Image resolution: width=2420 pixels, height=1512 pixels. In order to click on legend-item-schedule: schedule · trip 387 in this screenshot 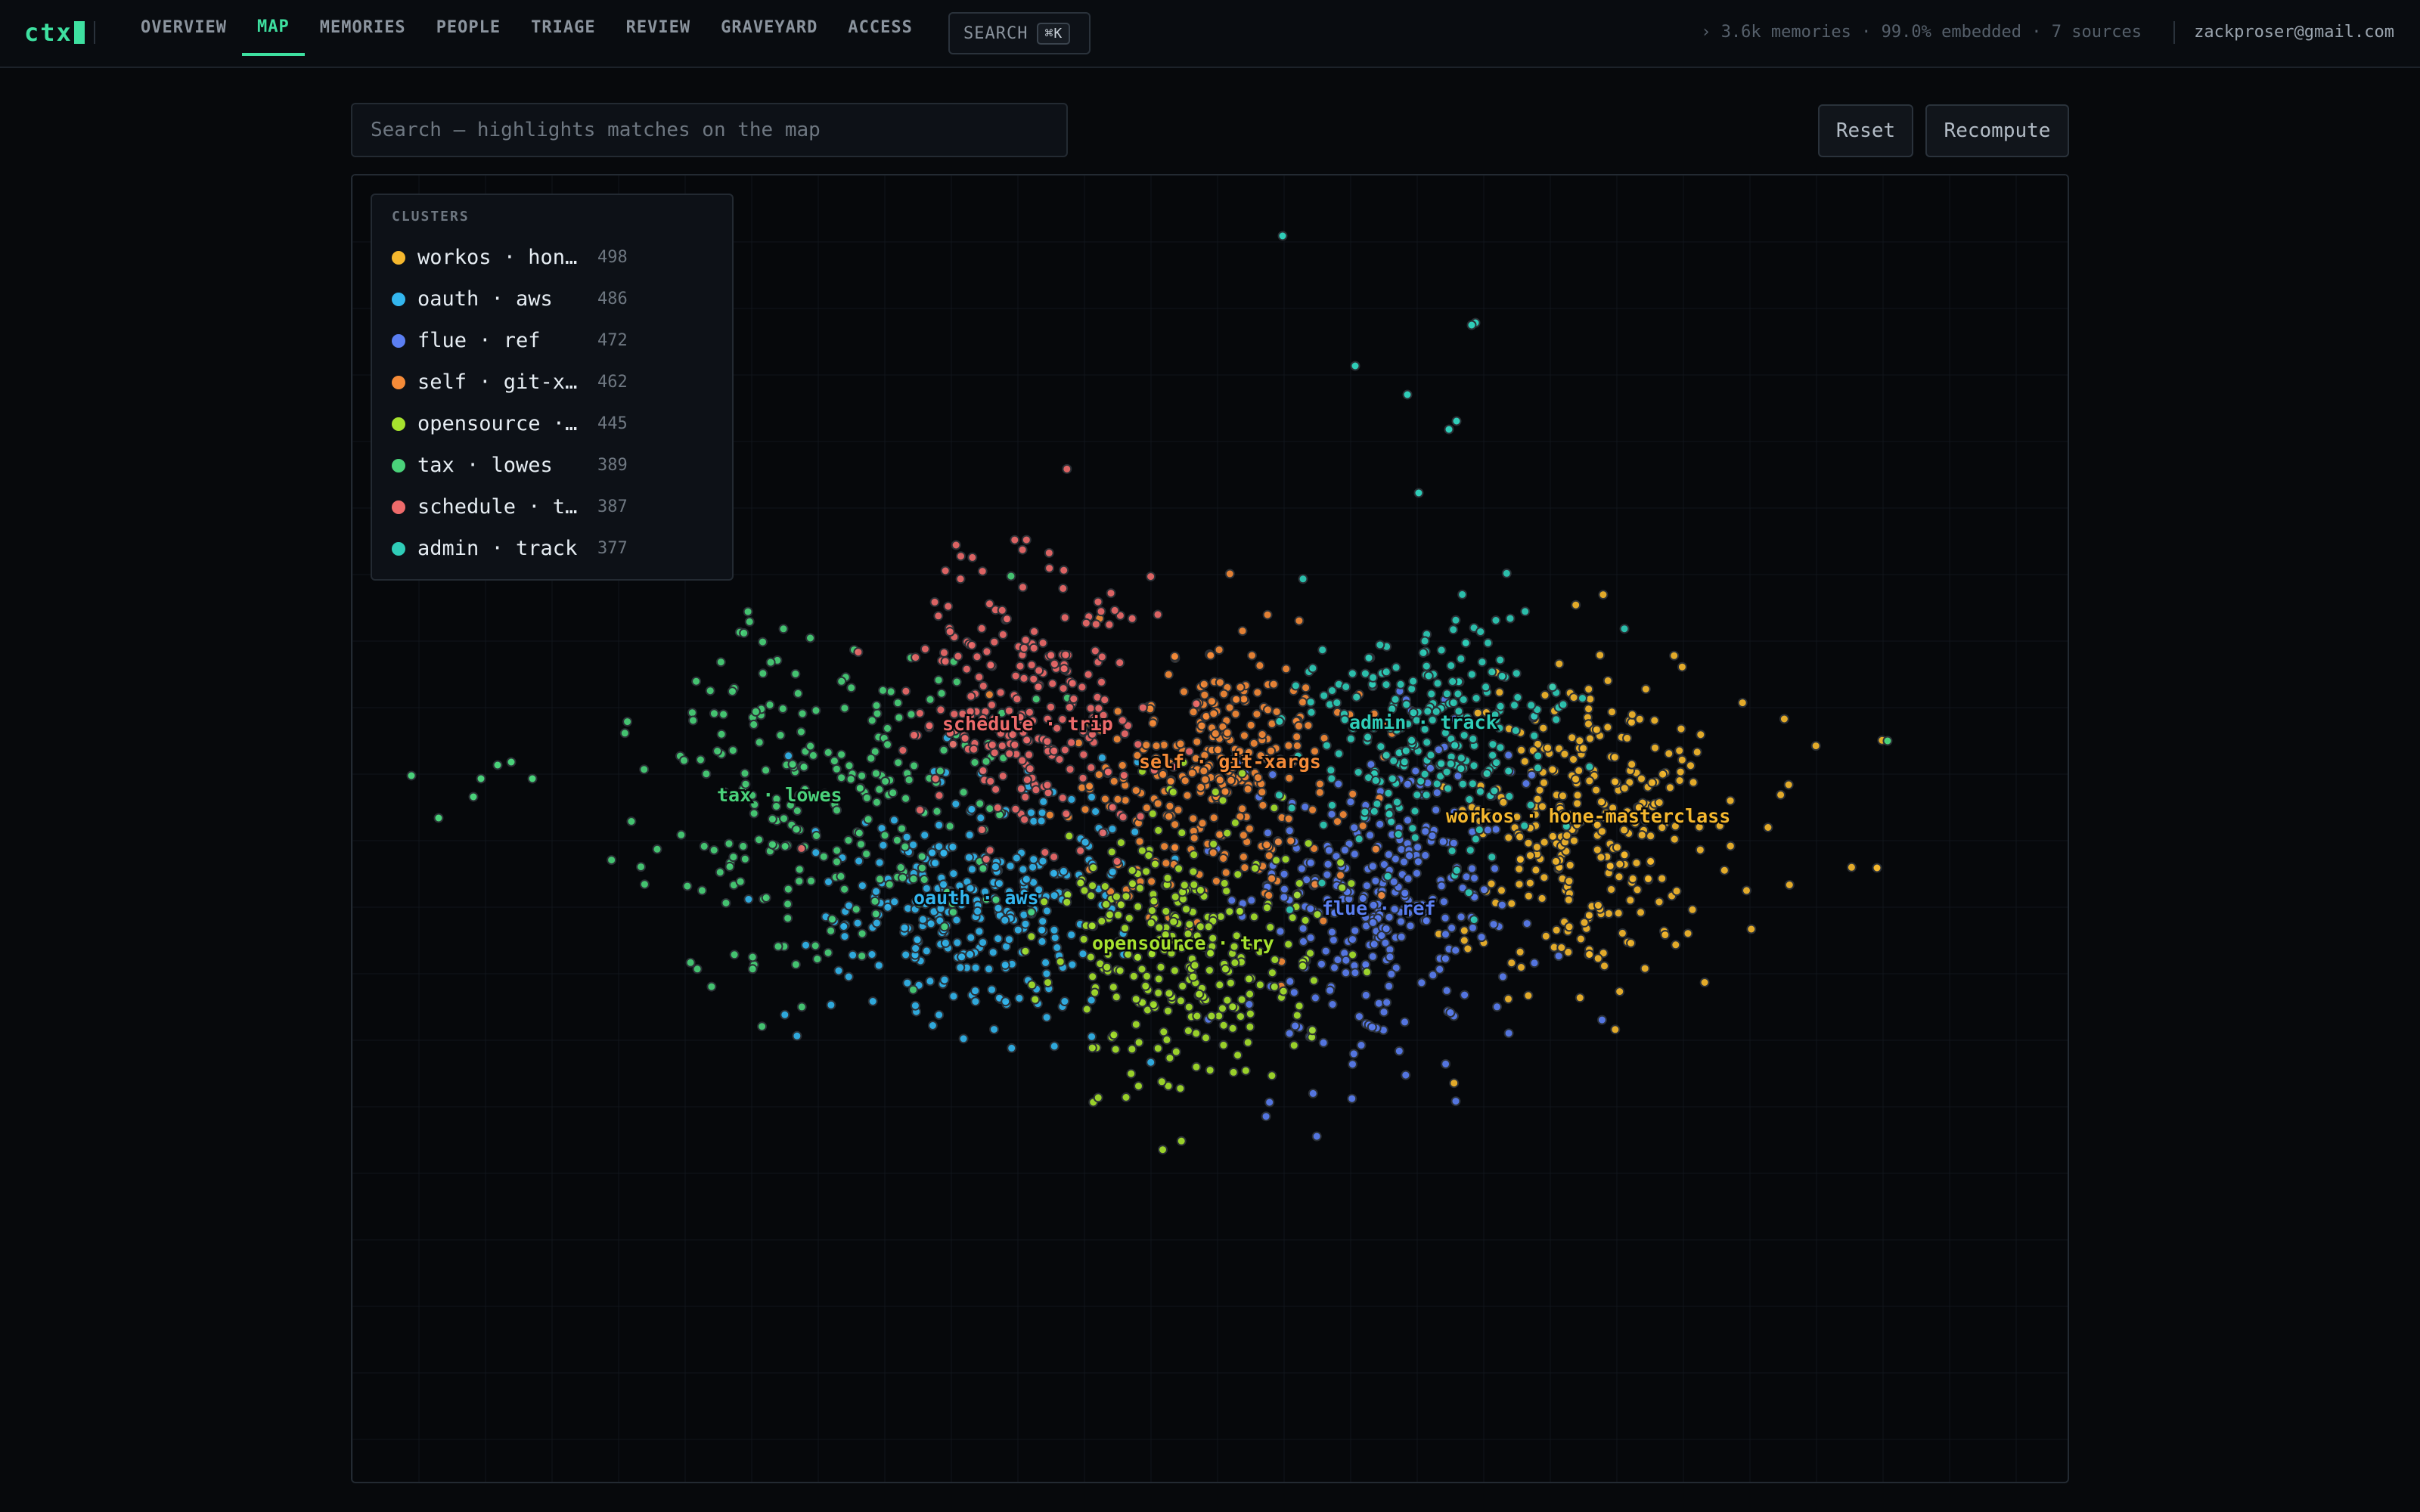, I will do `click(552, 507)`.